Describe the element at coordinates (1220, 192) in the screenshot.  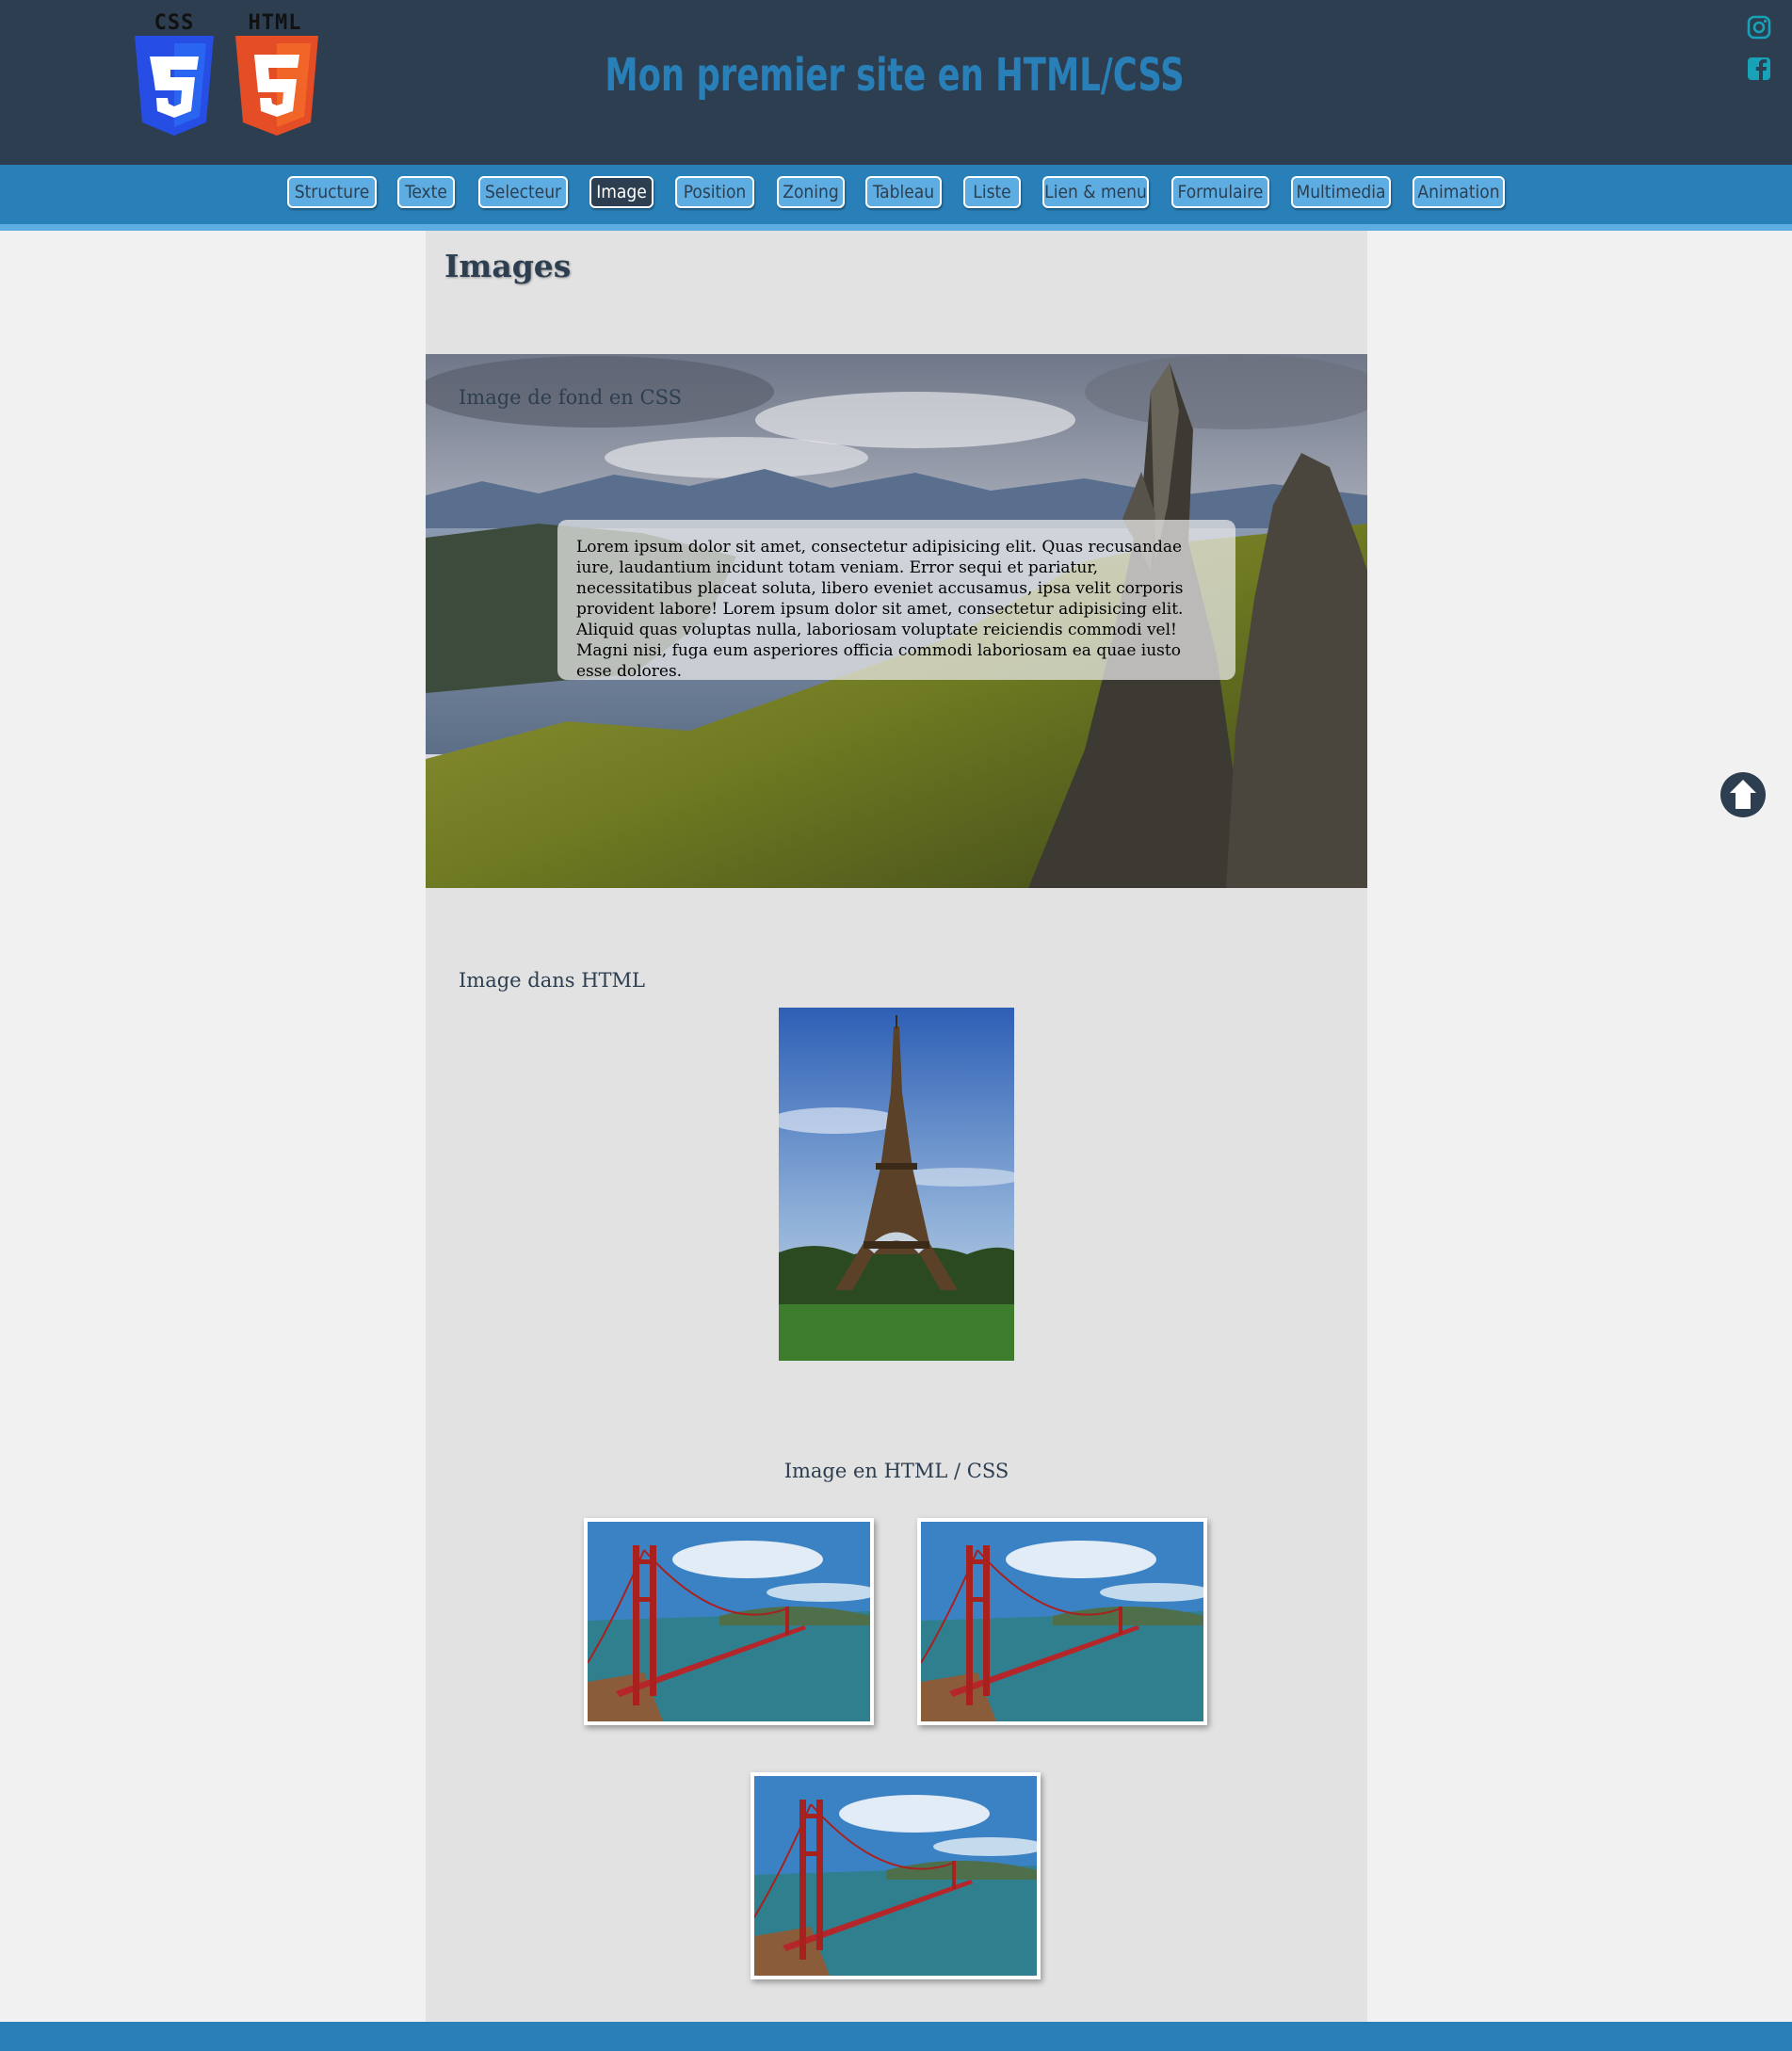
I see `nav-item-formulaire: Formulaire` at that location.